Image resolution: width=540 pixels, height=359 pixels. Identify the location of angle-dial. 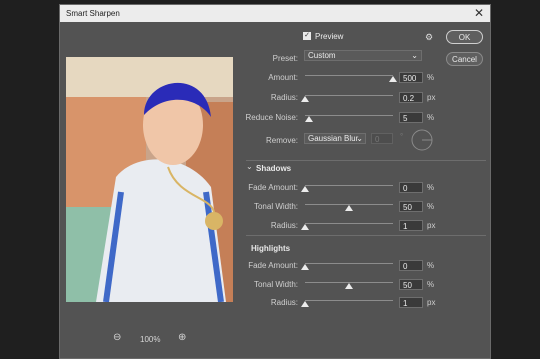
(422, 140).